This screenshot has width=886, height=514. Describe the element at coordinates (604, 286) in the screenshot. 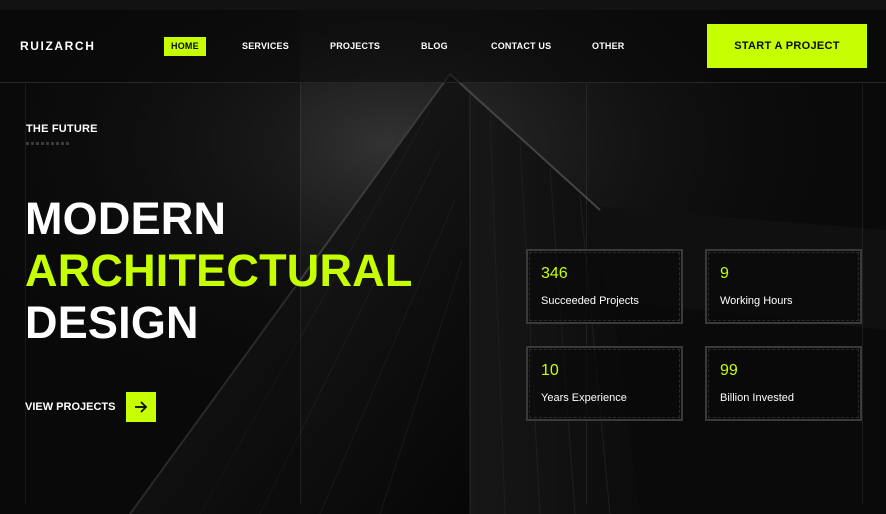

I see `stat-card: 346 Succeeded Projects` at that location.